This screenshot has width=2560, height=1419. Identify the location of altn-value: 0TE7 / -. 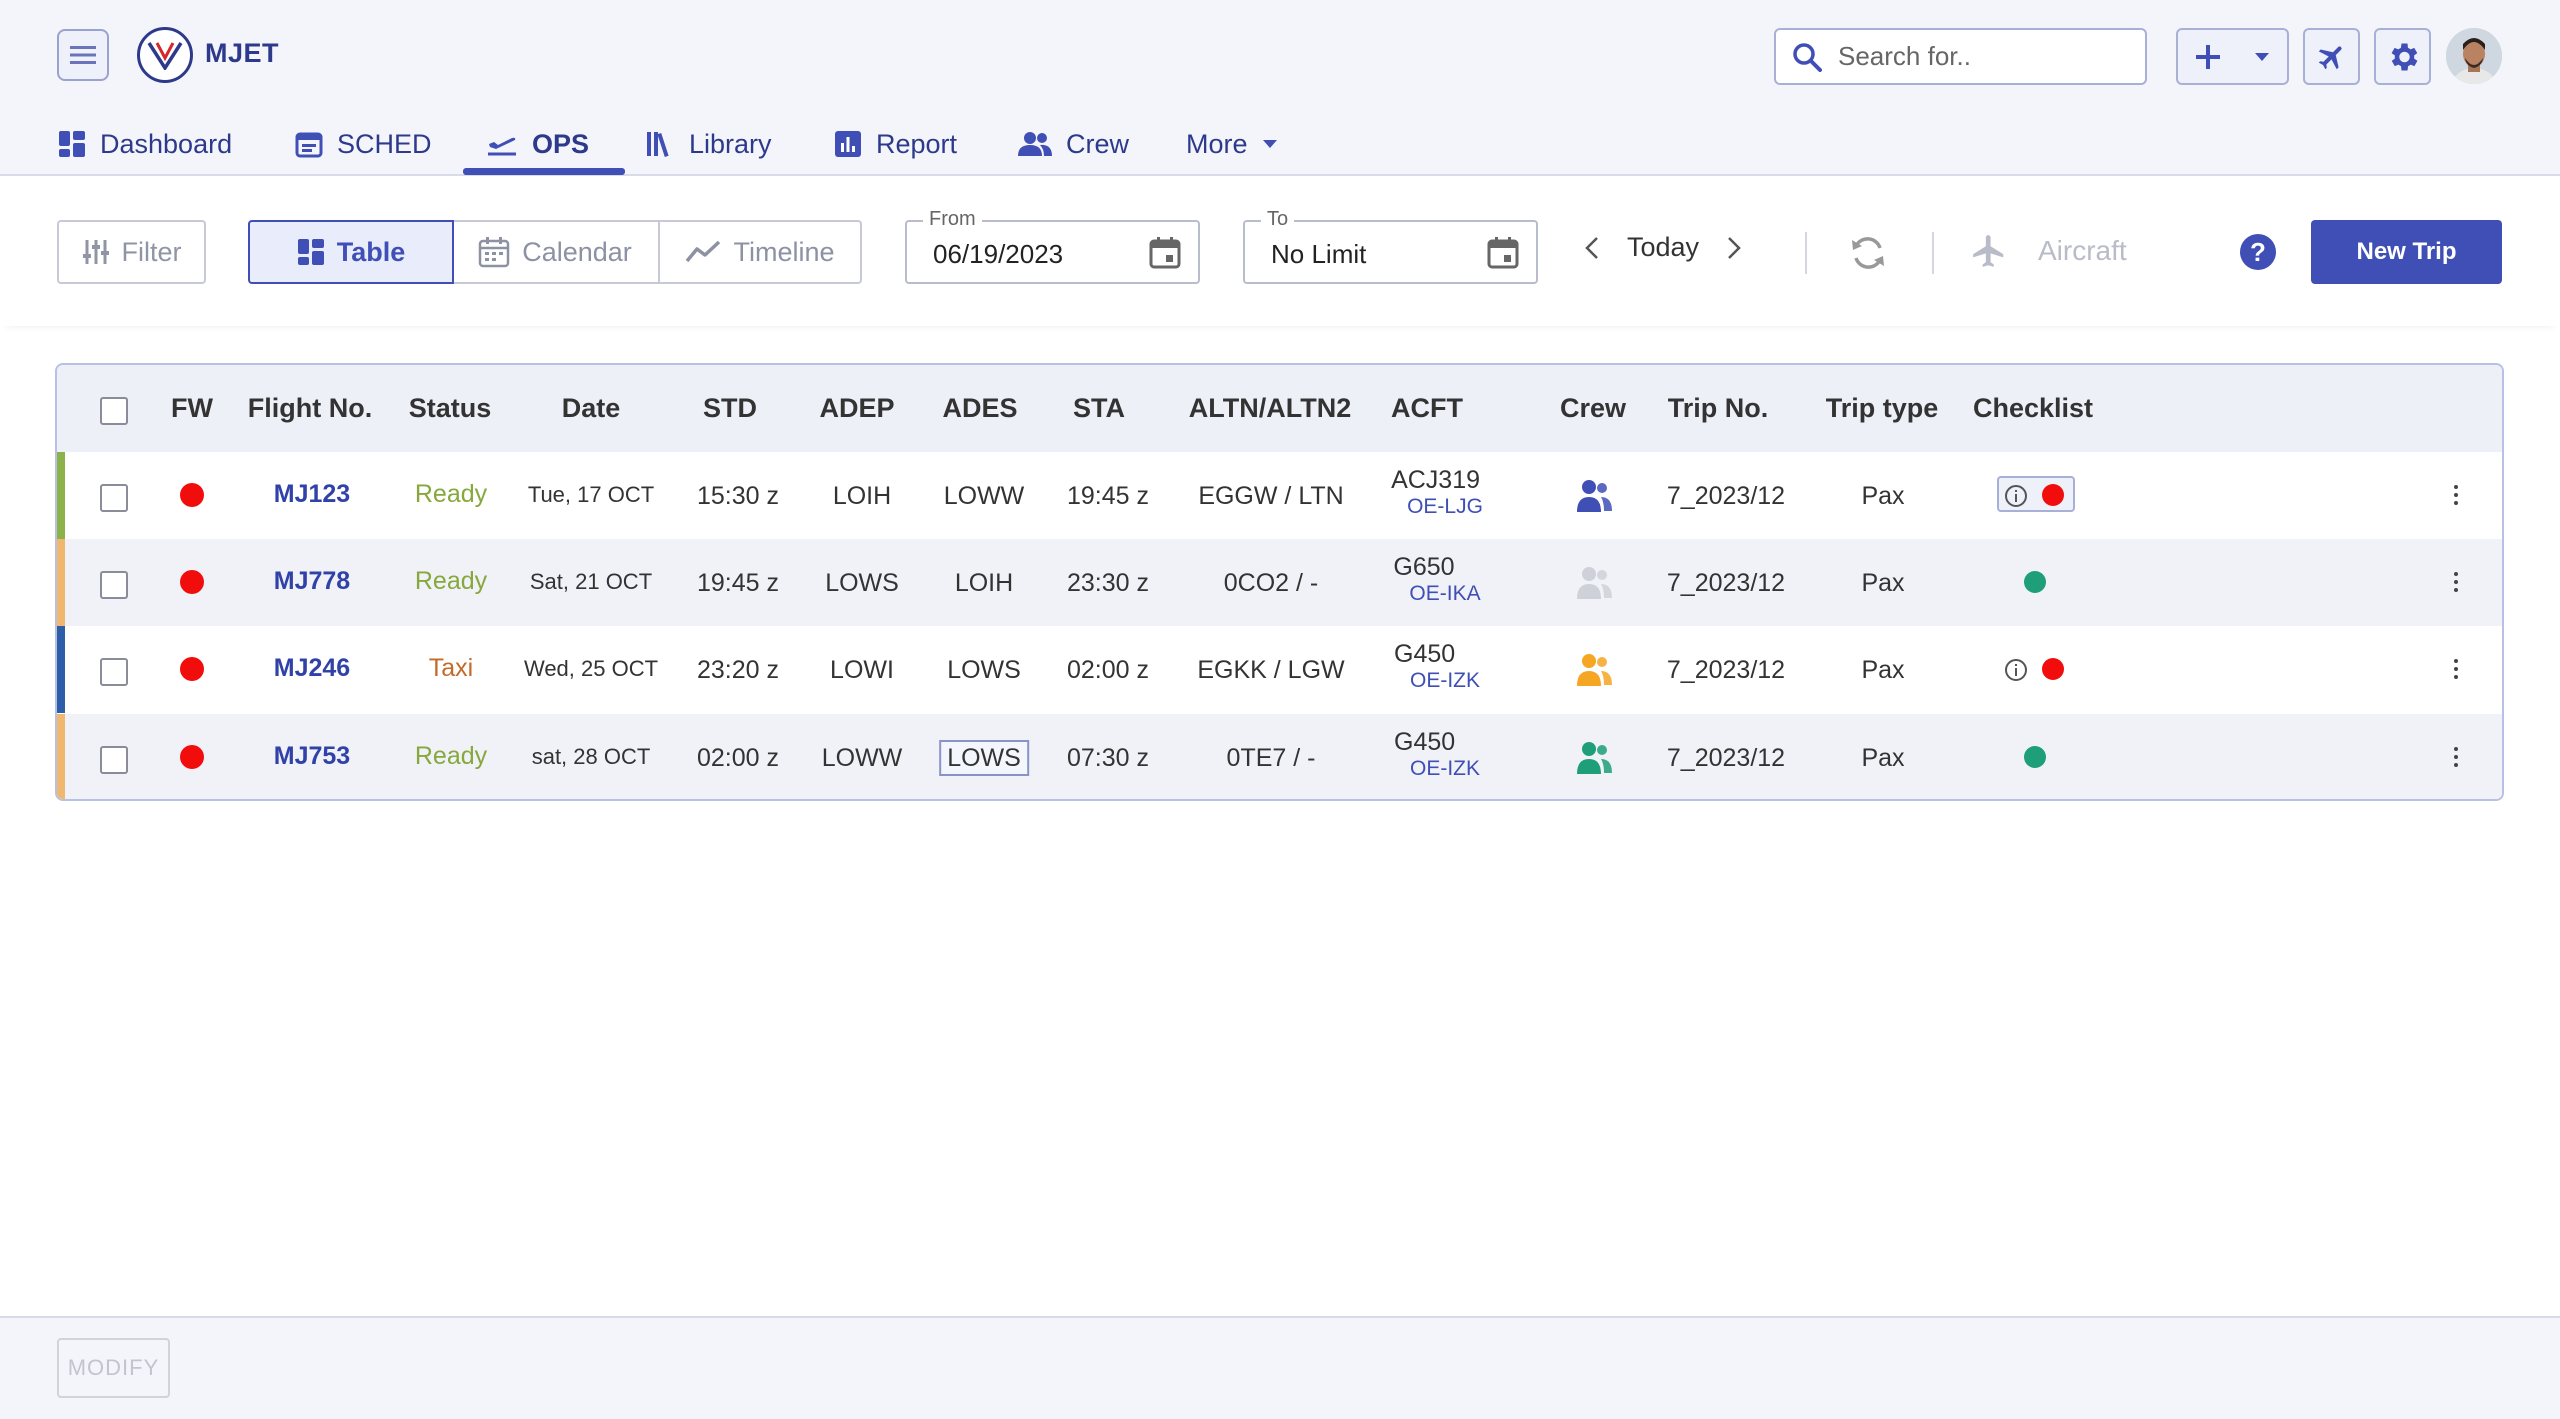
(1271, 758).